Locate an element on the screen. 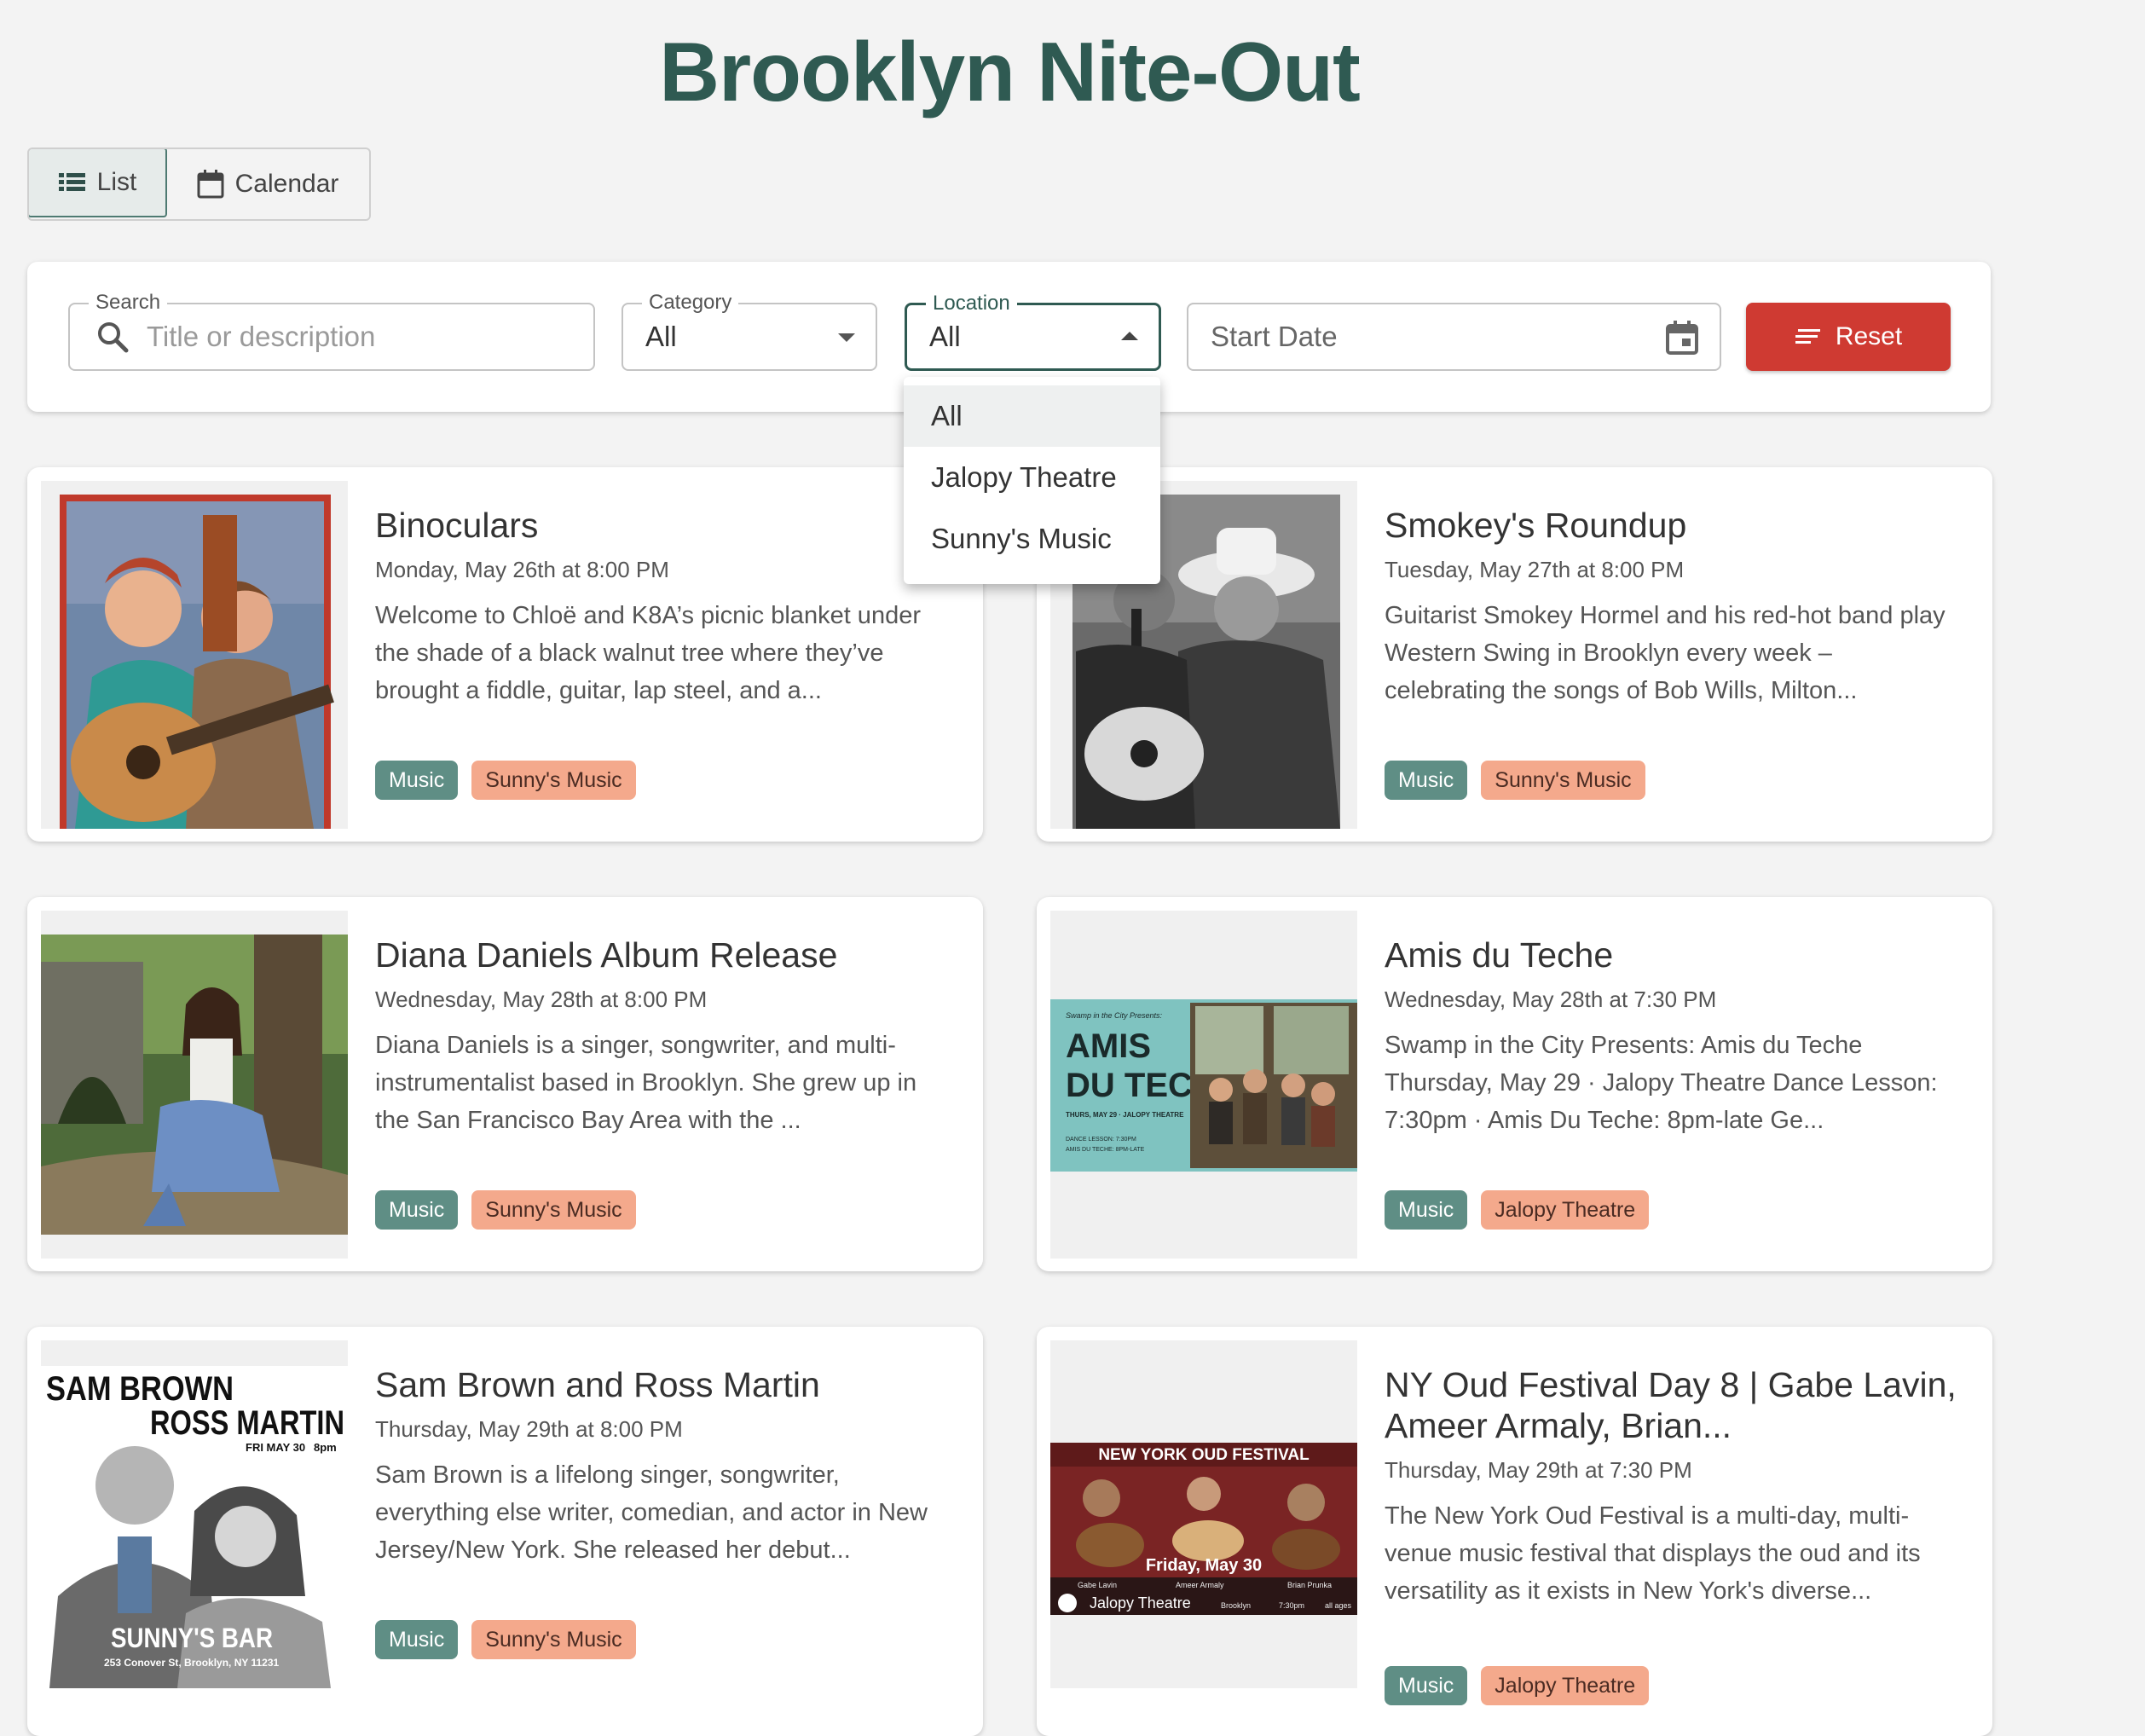 The width and height of the screenshot is (2145, 1736). poster-date: FRI MAY 30 is located at coordinates (276, 1447).